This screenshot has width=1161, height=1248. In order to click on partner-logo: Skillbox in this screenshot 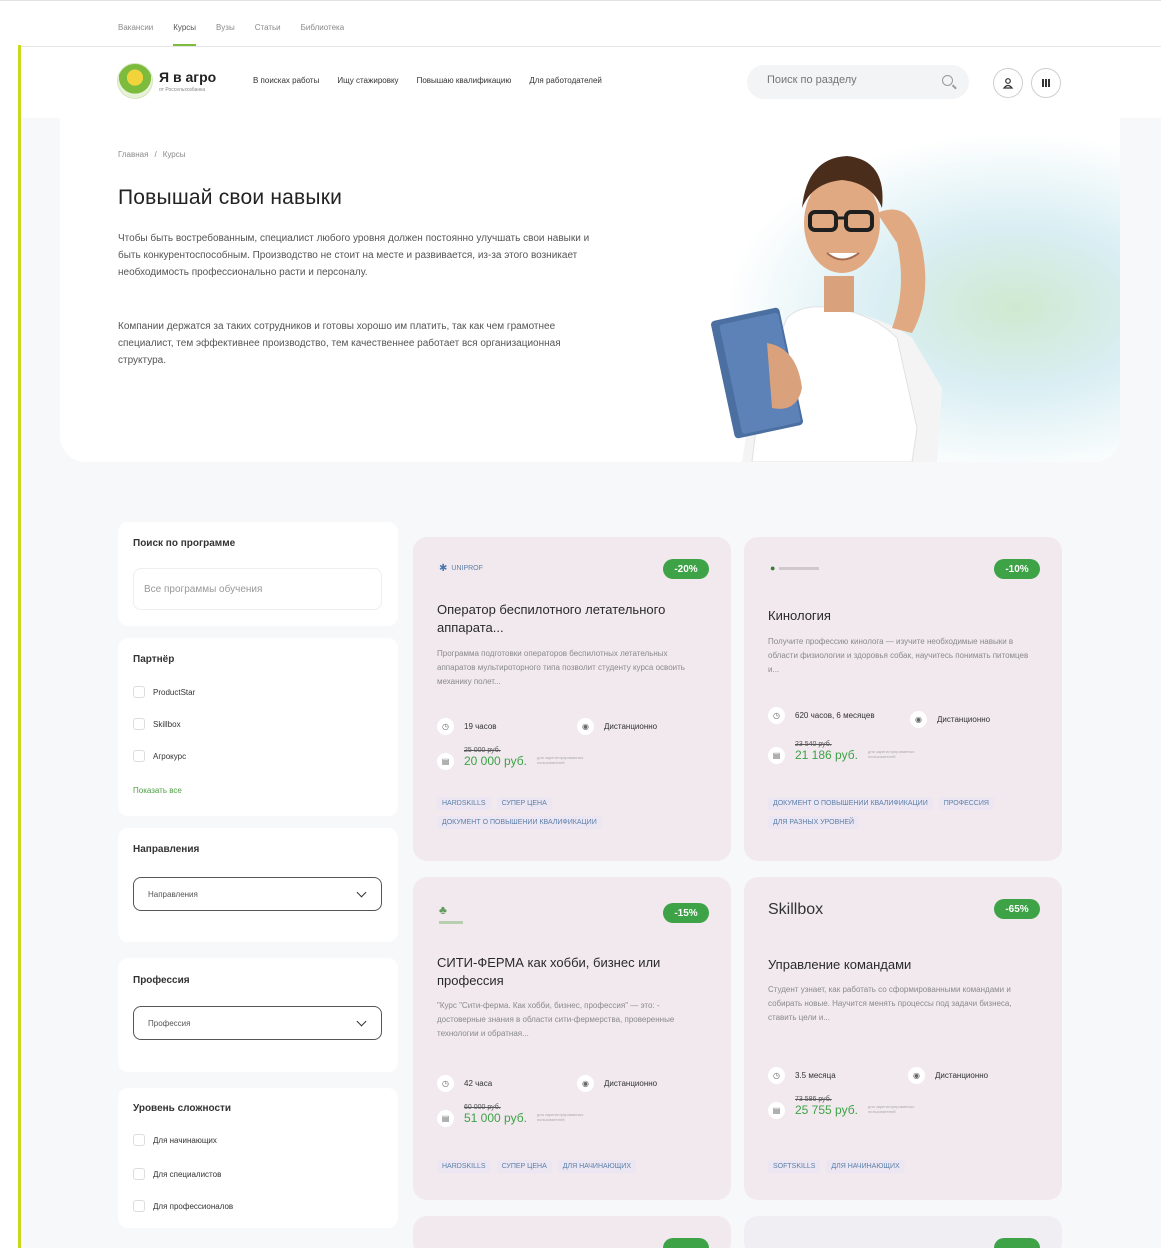, I will do `click(796, 909)`.